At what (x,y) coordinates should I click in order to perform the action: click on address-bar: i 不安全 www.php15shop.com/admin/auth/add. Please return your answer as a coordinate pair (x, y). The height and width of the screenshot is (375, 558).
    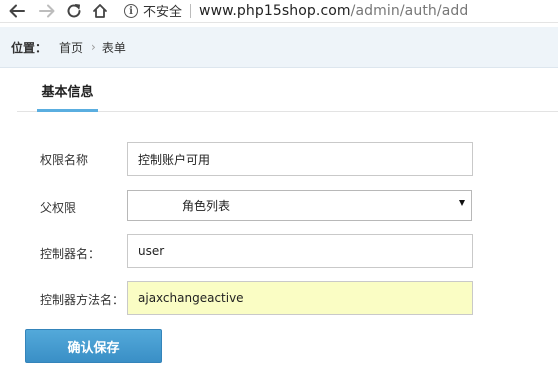
    Looking at the image, I should click on (337, 10).